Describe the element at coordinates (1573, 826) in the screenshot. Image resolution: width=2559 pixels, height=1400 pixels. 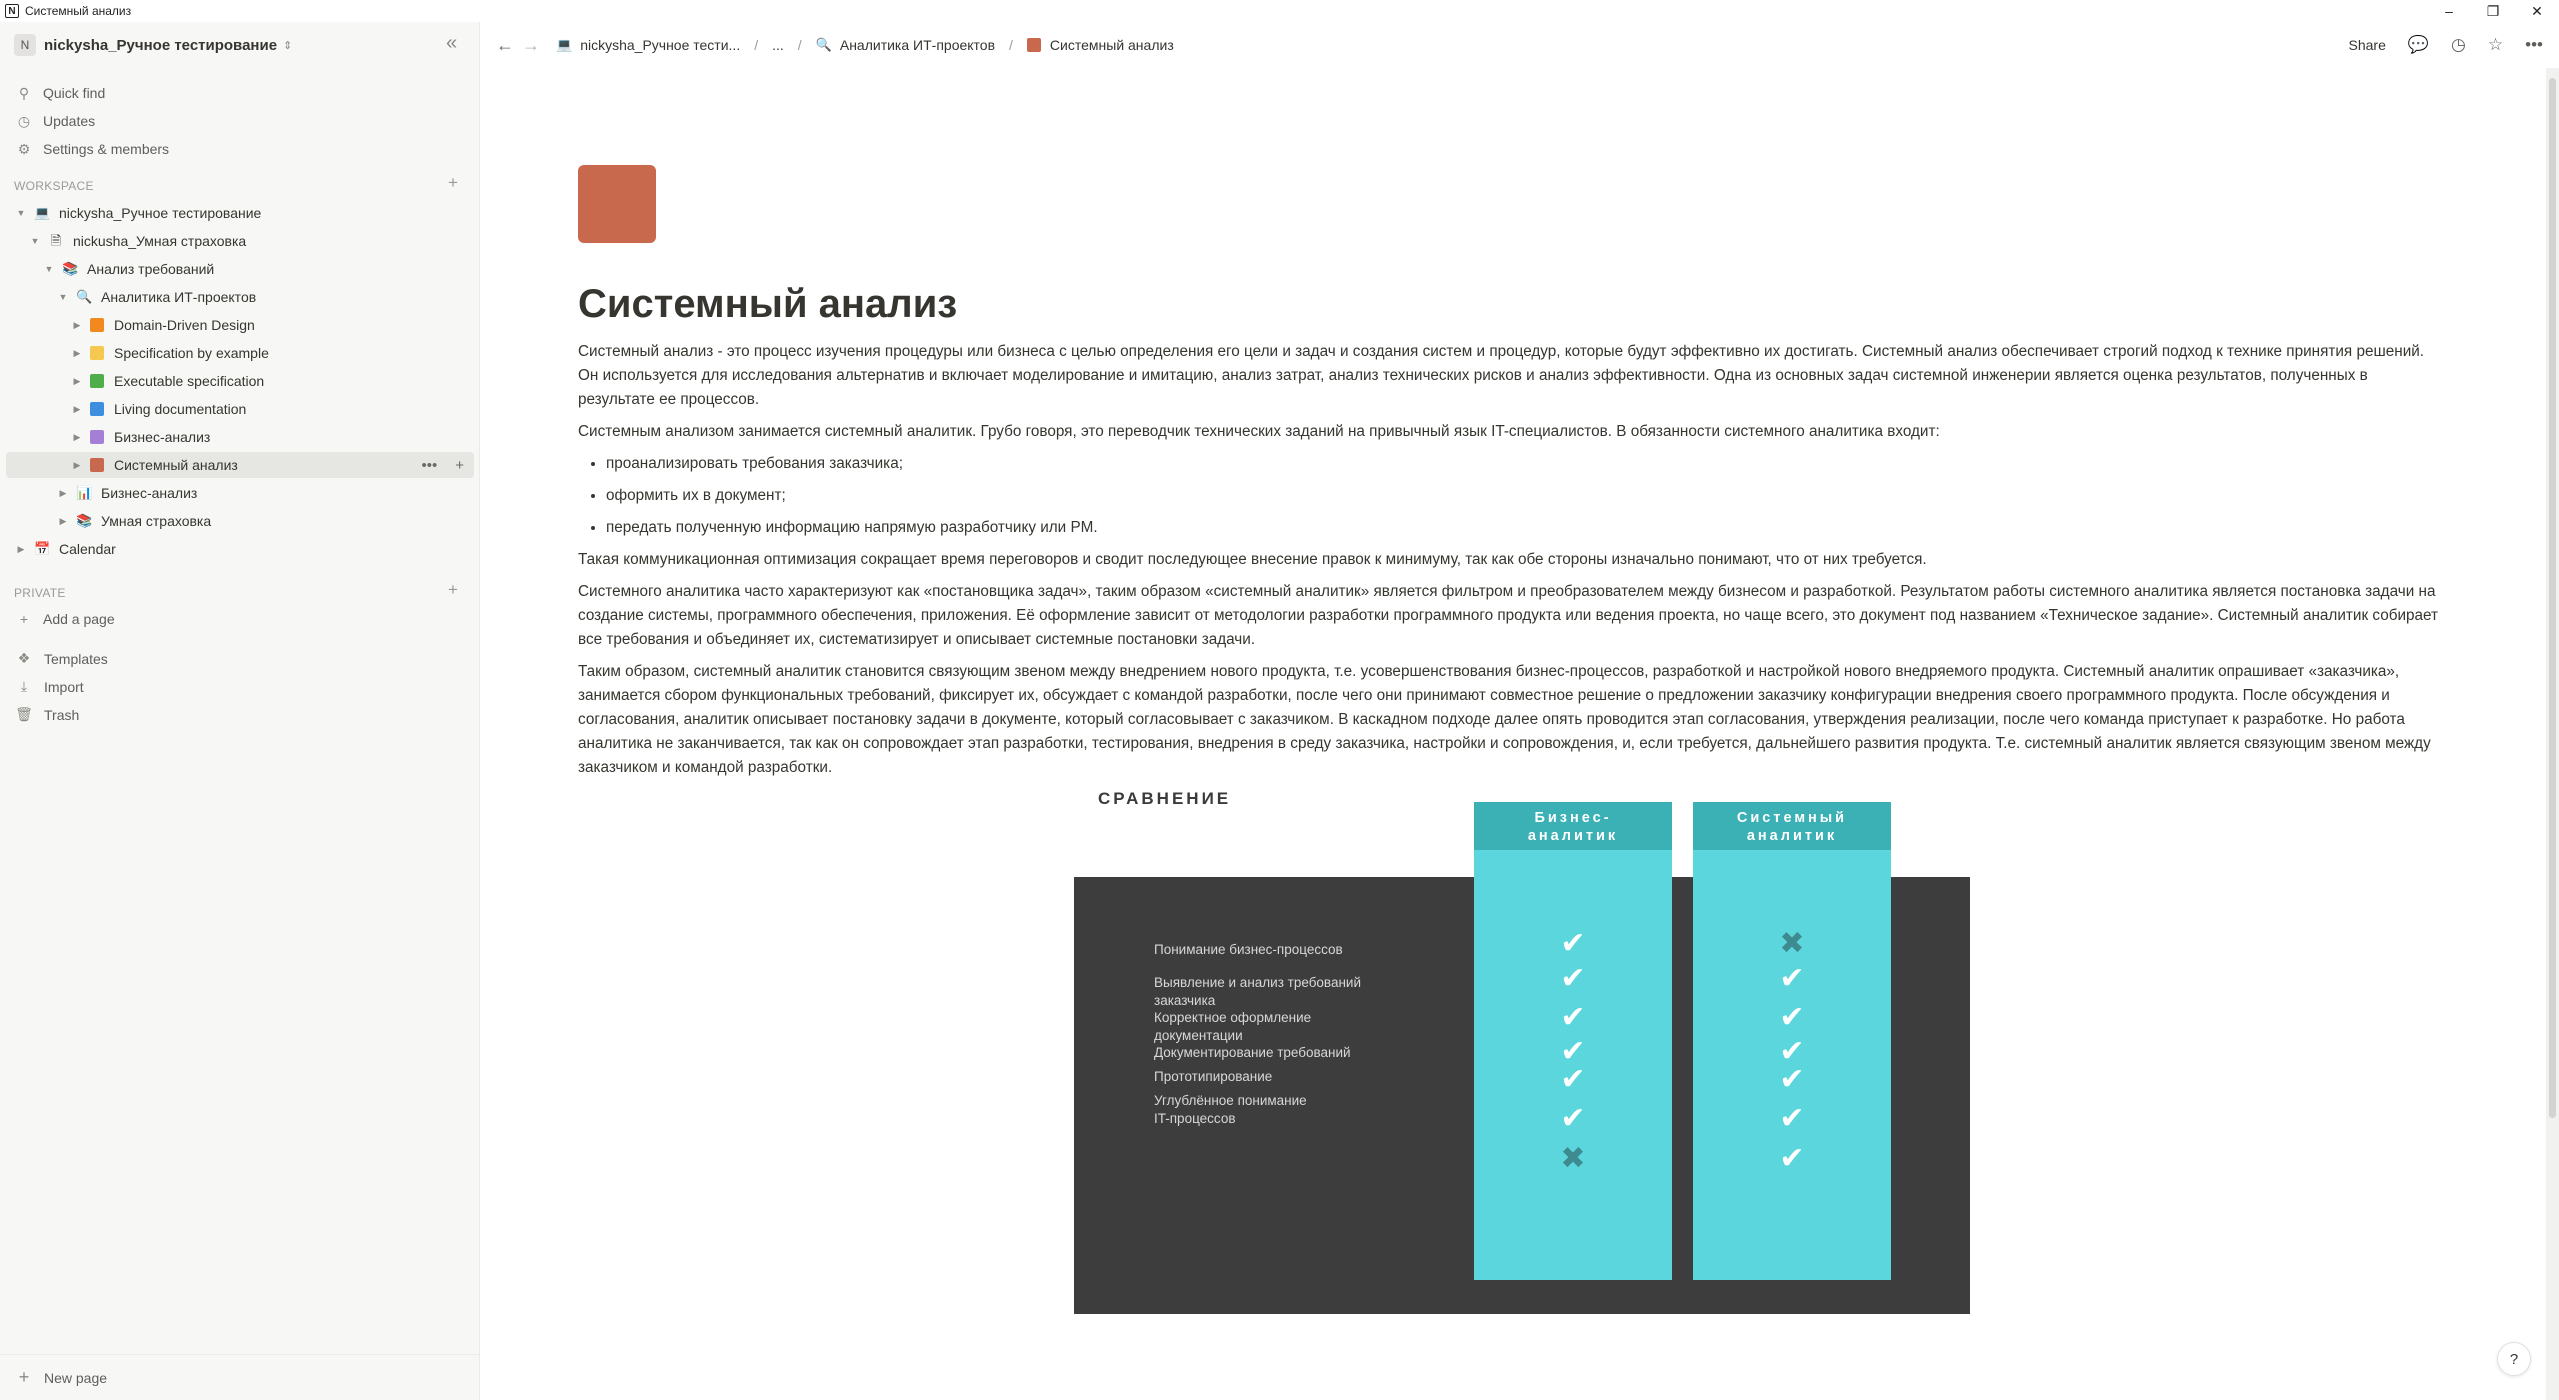
I see `business-analyst-header: Бизнес-аналитик` at that location.